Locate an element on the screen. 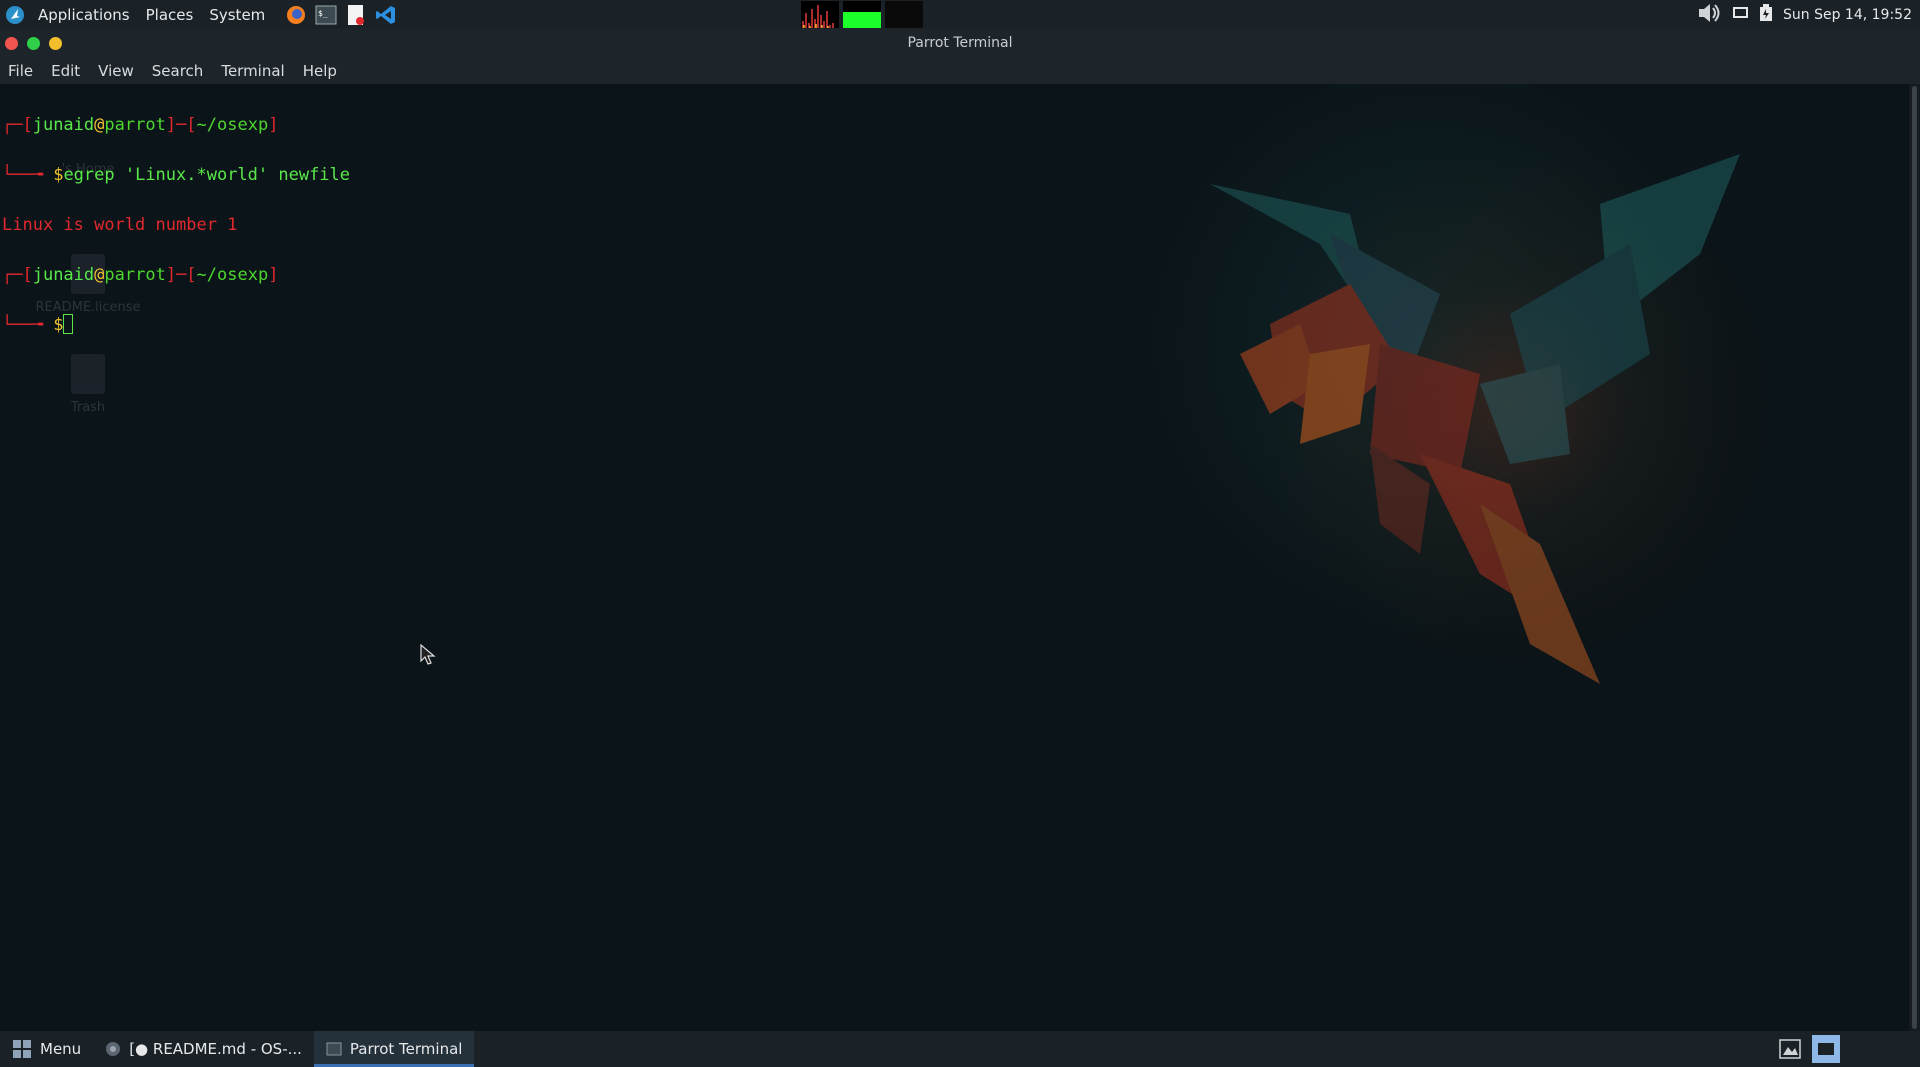 This screenshot has width=1920, height=1067. workspace-switcher is located at coordinates (1808, 1049).